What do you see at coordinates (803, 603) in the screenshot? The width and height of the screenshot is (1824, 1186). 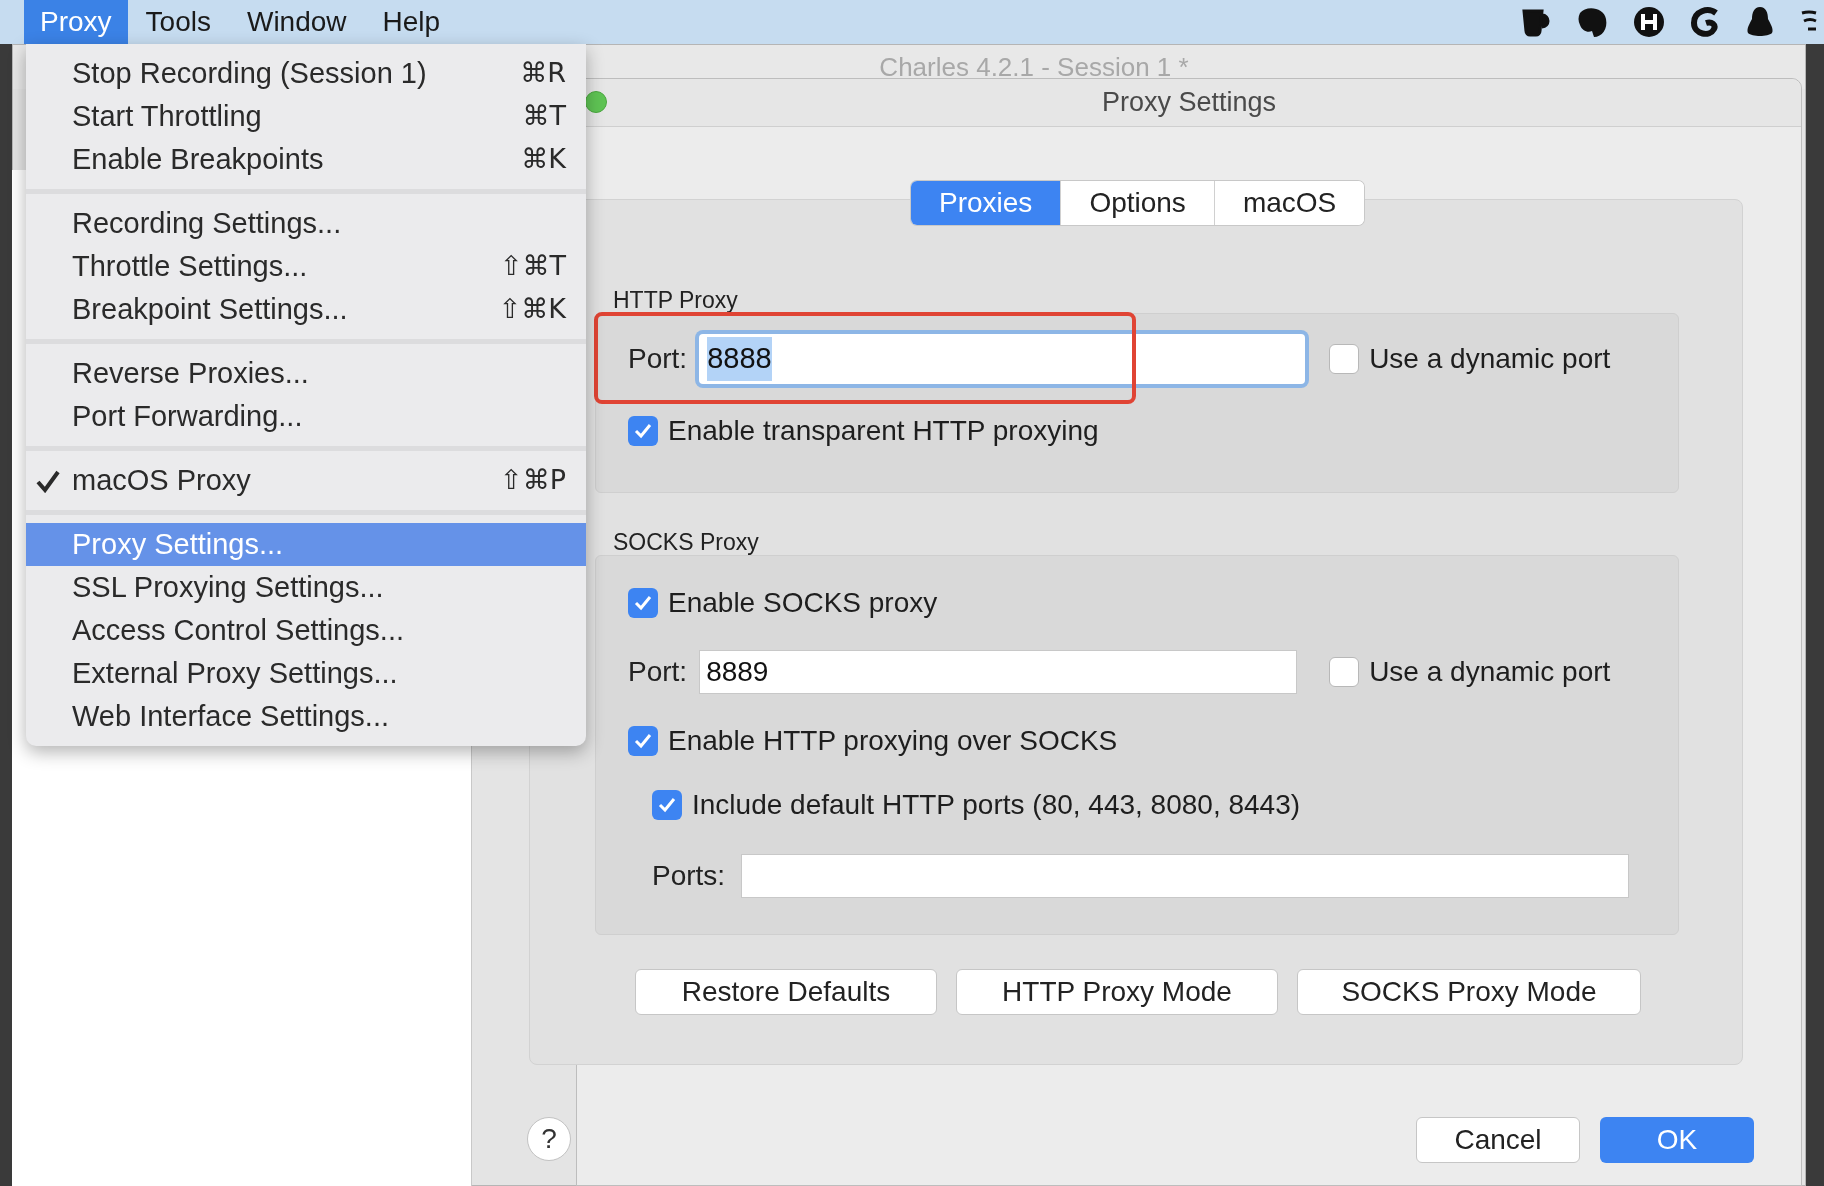 I see `checkbox-label: Enable SOCKS proxy` at bounding box center [803, 603].